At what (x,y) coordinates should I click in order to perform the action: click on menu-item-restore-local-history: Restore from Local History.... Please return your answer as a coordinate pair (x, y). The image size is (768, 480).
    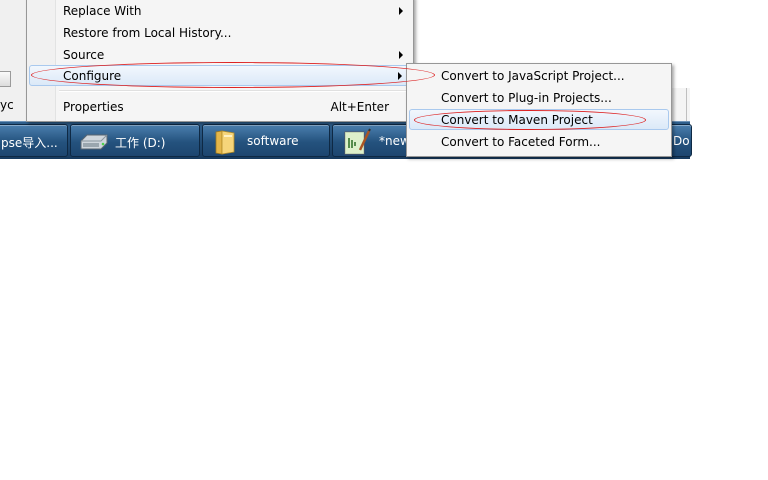
    Looking at the image, I should click on (220, 32).